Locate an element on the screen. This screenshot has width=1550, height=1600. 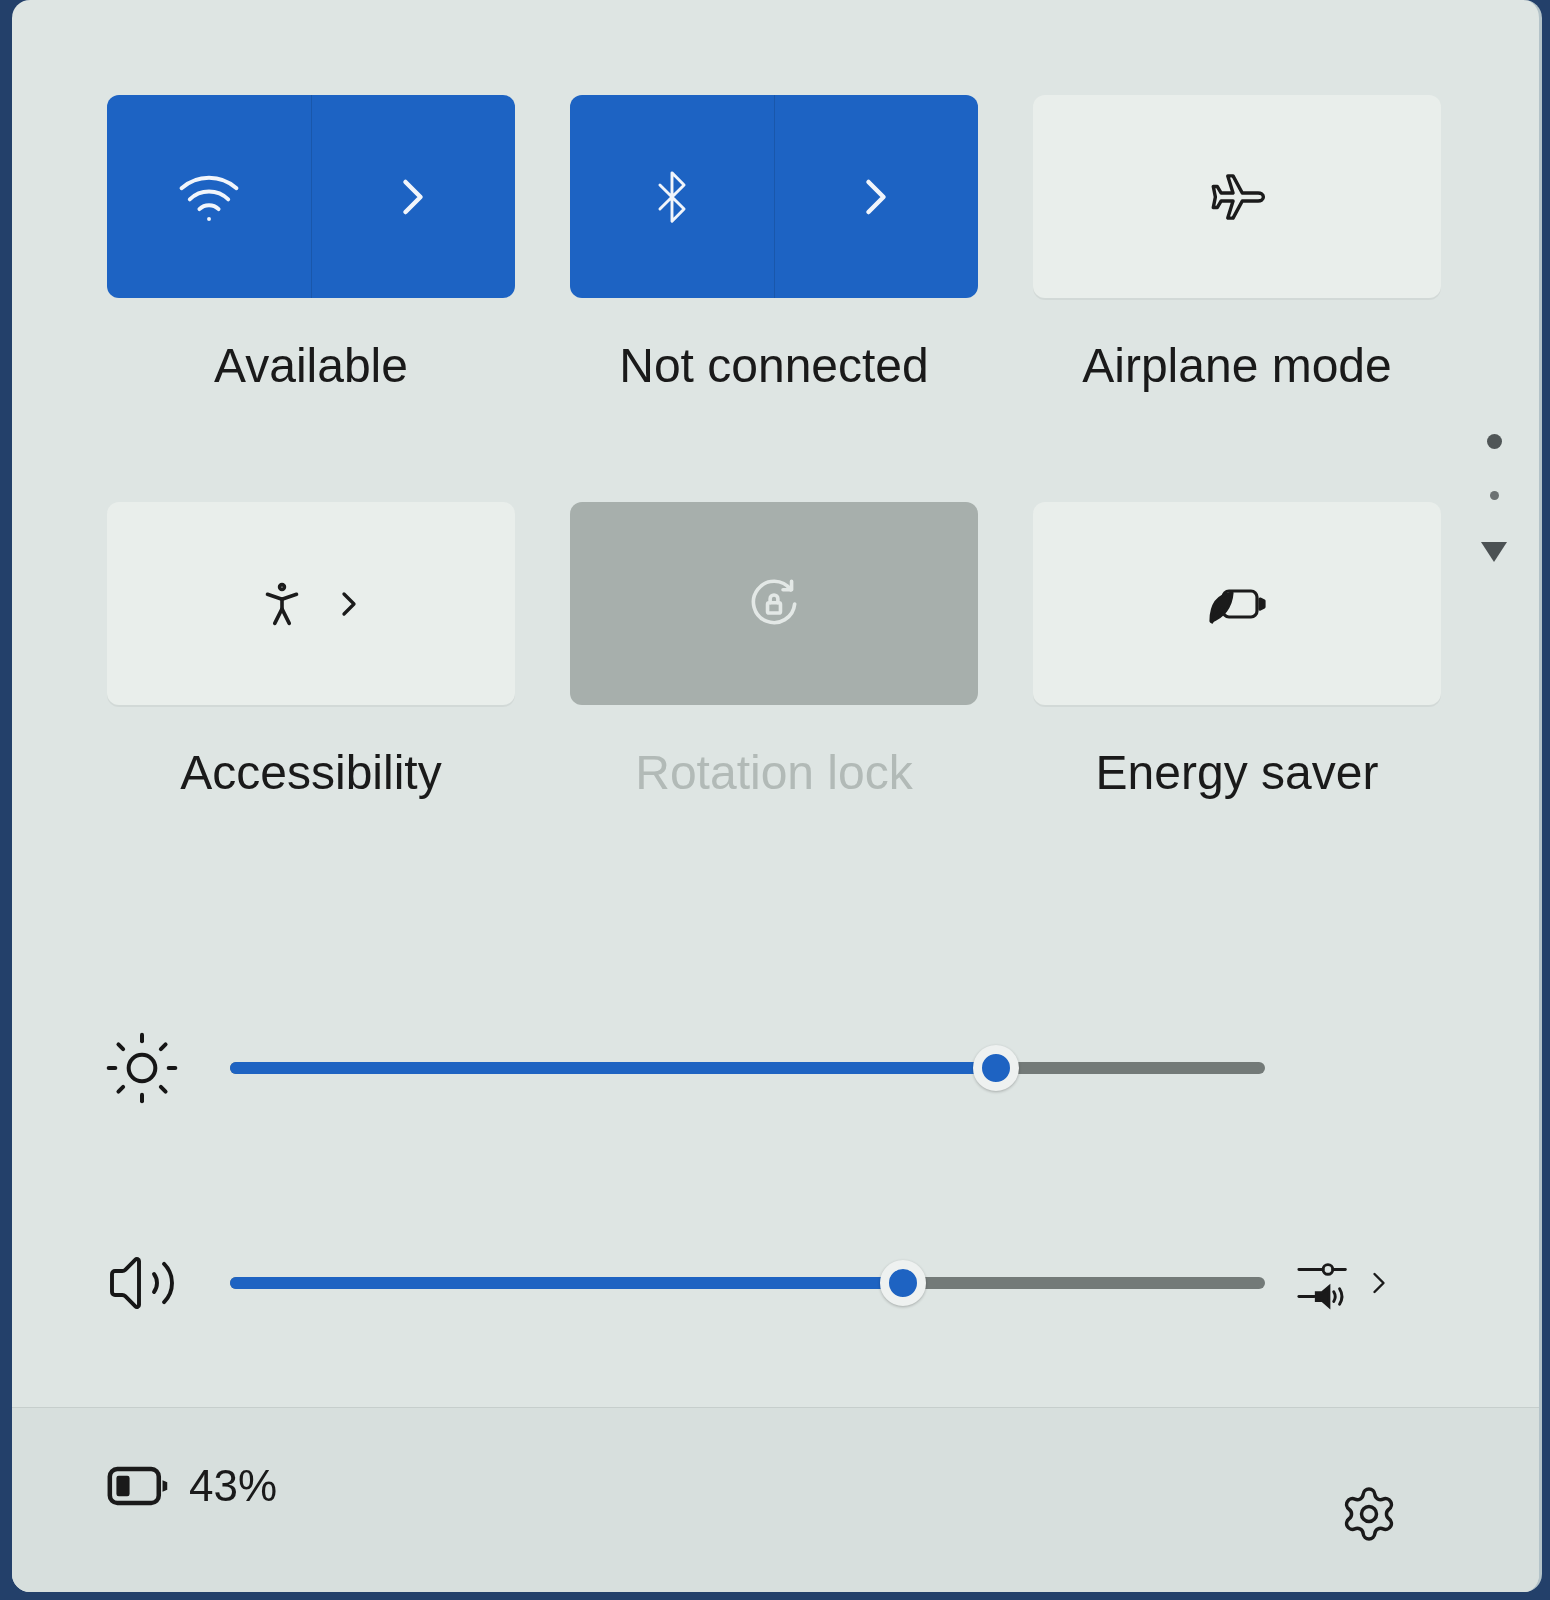
tile-label: Accessibility is located at coordinates (311, 773).